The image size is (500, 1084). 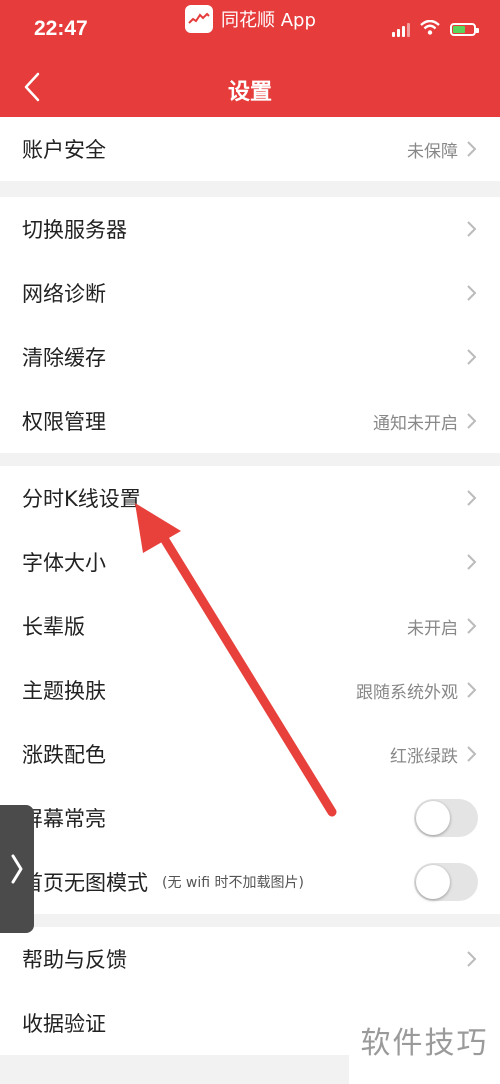 I want to click on status-time: 22:47, so click(x=61, y=28).